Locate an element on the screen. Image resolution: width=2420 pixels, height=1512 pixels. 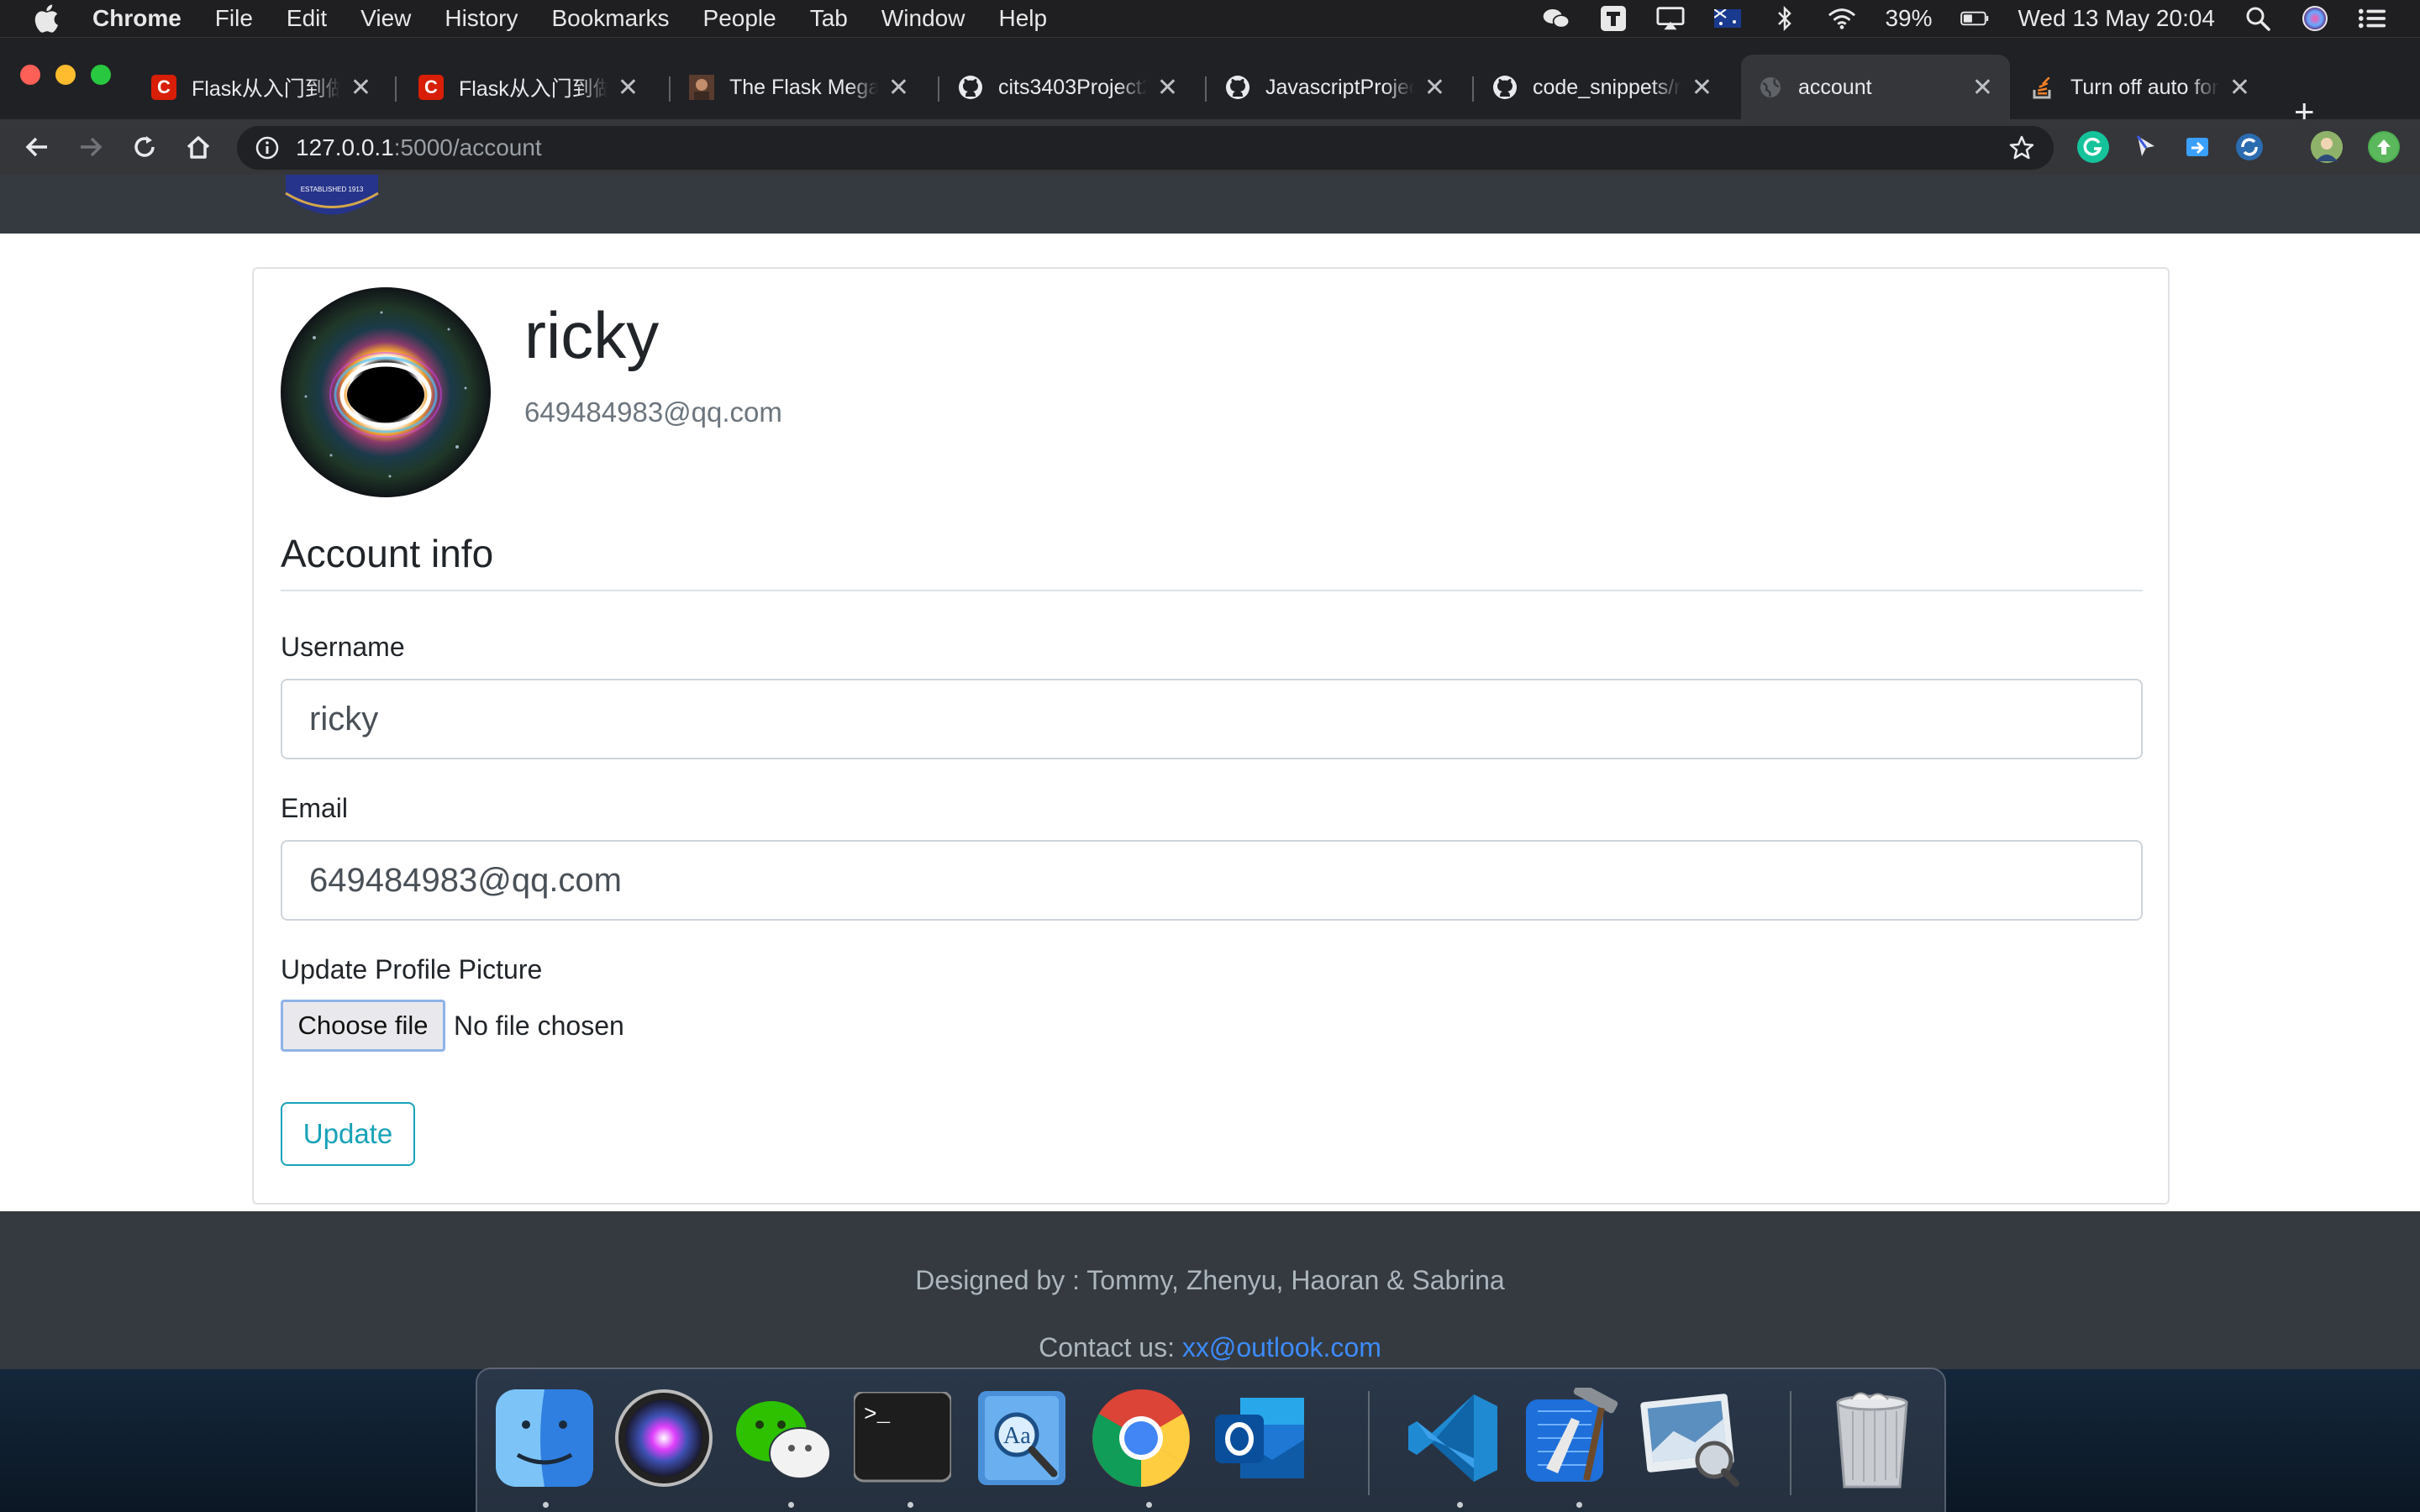
siri-icon is located at coordinates (663, 1438).